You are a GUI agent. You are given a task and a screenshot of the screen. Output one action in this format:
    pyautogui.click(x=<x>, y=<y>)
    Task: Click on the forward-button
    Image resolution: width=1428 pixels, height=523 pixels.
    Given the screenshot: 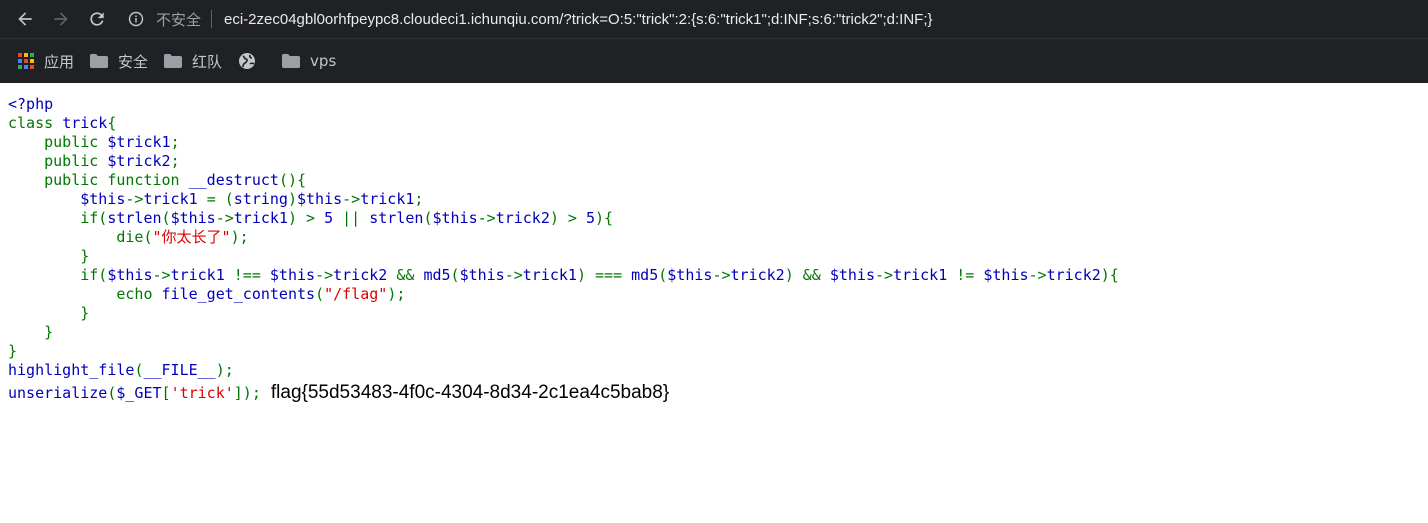 What is the action you would take?
    pyautogui.click(x=61, y=19)
    